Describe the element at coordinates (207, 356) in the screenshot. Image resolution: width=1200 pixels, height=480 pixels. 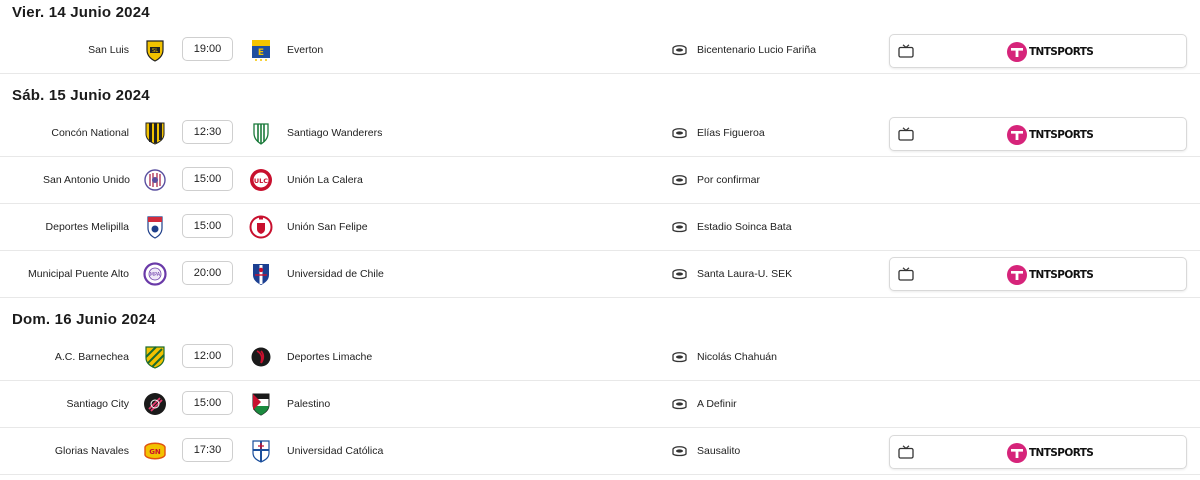
I see `kickoff-time: 12:00` at that location.